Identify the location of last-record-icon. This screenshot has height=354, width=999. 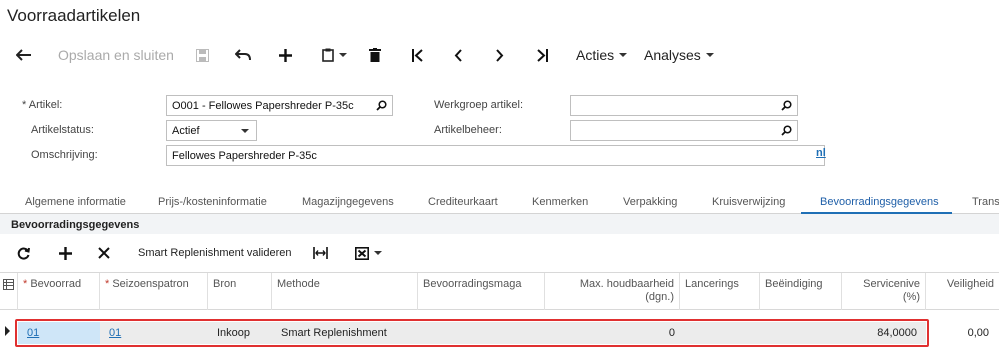
(542, 55).